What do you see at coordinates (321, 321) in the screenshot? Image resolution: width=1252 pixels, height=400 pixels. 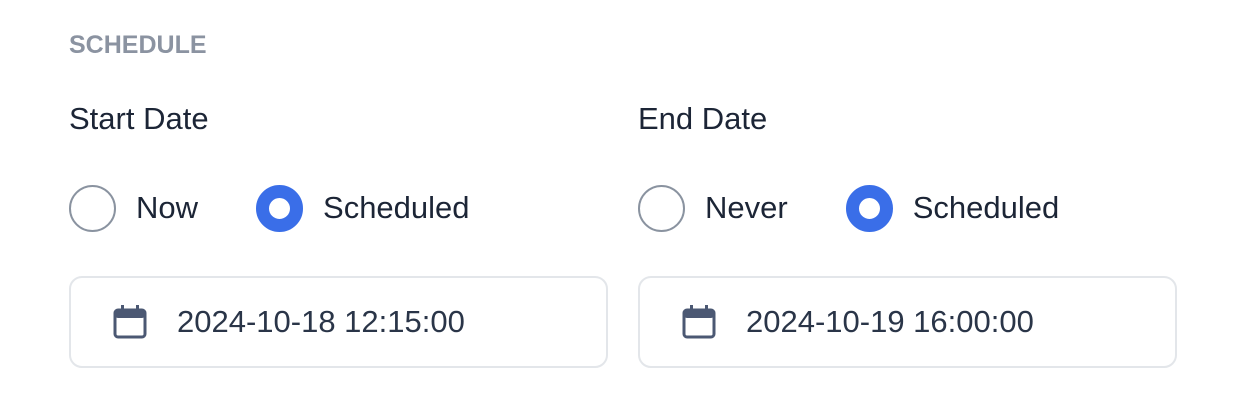 I see `start-date-value: 2024-10-18 12:15:00` at bounding box center [321, 321].